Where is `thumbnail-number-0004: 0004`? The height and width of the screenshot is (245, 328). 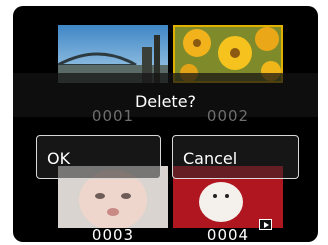 thumbnail-number-0004: 0004 is located at coordinates (228, 234).